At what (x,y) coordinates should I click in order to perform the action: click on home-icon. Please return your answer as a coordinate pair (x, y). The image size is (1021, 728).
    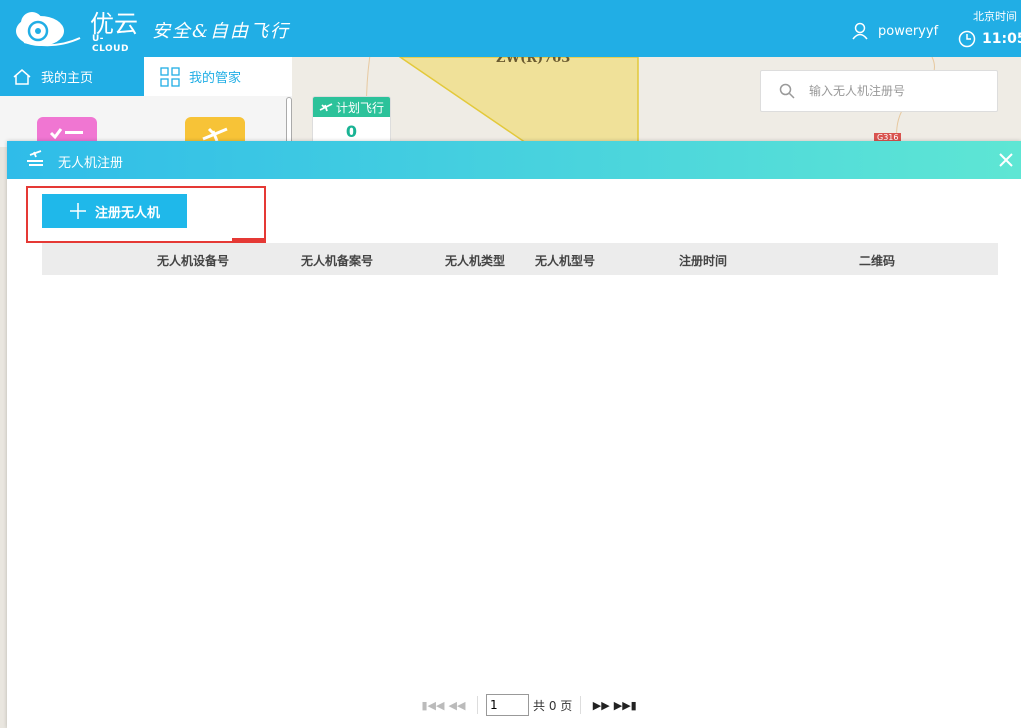
    Looking at the image, I should click on (22, 76).